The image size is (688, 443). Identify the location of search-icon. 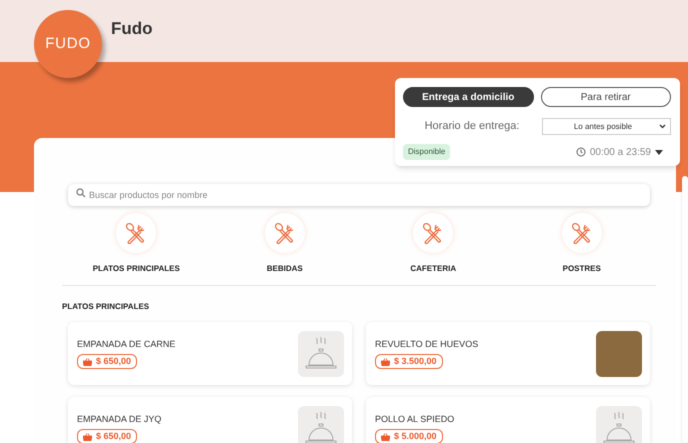
(81, 193).